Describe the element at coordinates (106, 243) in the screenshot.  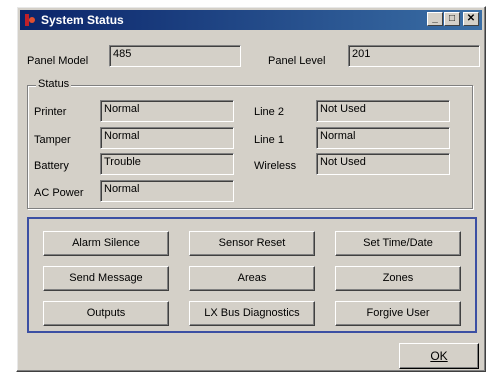
I see `alarm-silence-button: Alarm Silence` at that location.